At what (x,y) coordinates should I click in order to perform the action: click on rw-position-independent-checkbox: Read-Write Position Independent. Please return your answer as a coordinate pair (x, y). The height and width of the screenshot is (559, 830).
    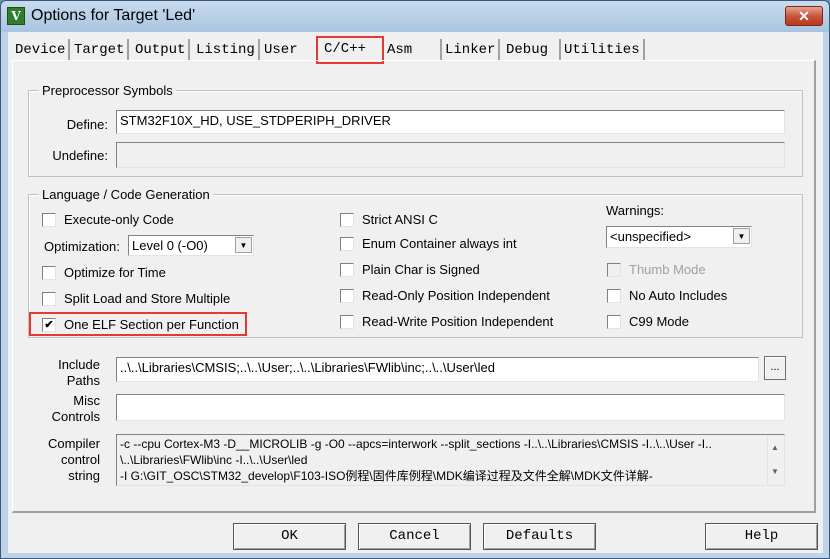
    Looking at the image, I should click on (446, 321).